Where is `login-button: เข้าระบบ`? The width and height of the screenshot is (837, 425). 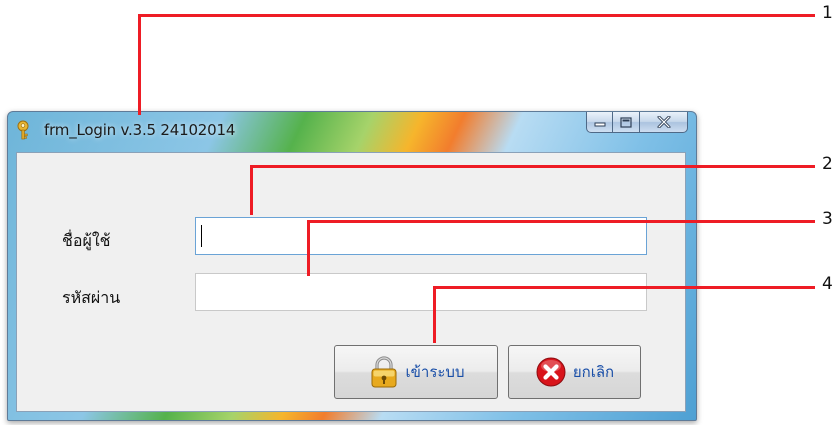 login-button: เข้าระบบ is located at coordinates (416, 372).